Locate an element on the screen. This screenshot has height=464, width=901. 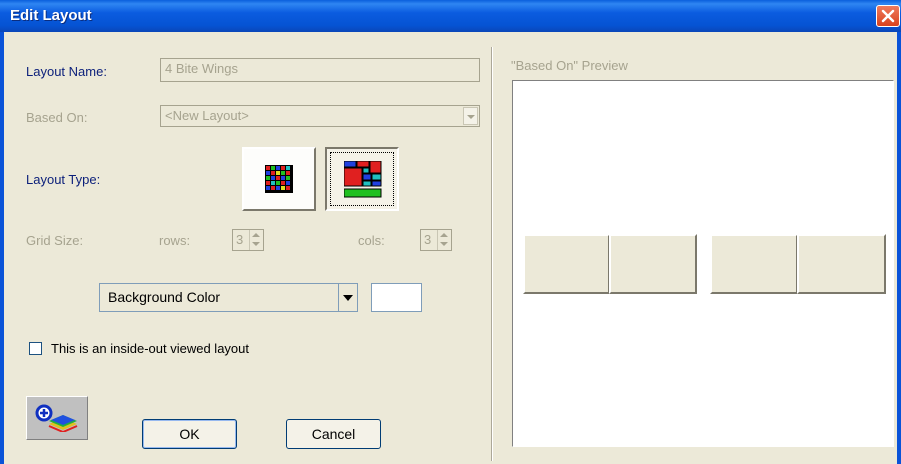
title-bar: Edit Layout is located at coordinates (450, 16).